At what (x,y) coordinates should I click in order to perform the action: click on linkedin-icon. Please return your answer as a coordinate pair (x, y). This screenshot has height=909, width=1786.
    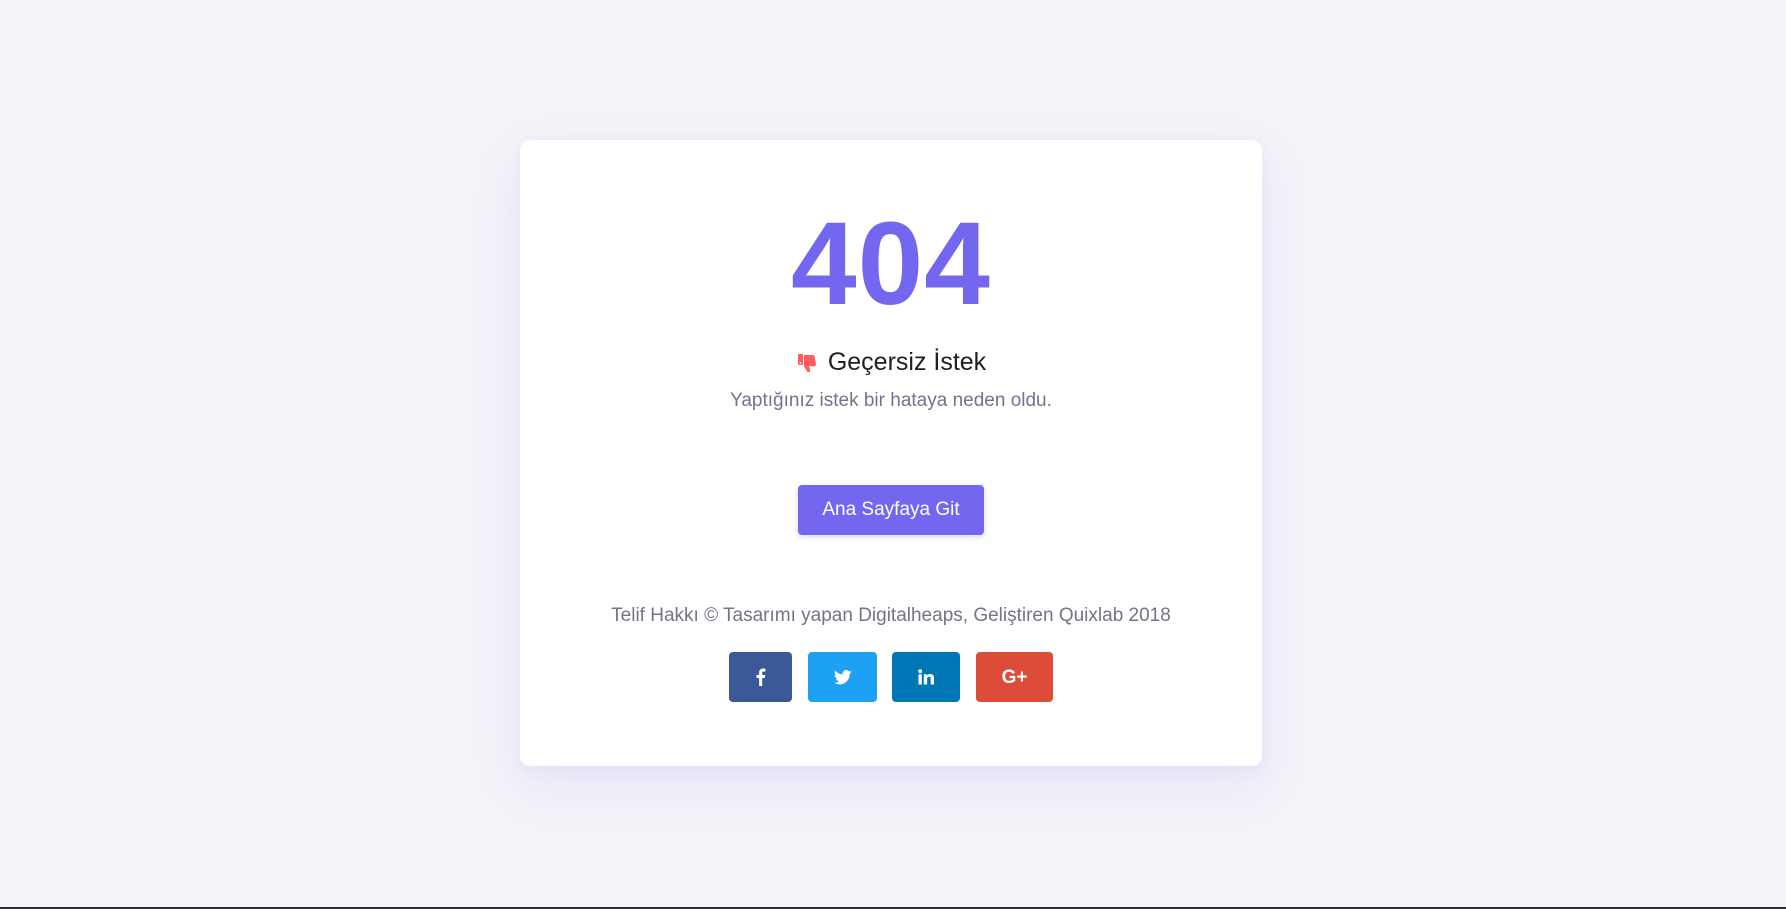
    Looking at the image, I should click on (926, 677).